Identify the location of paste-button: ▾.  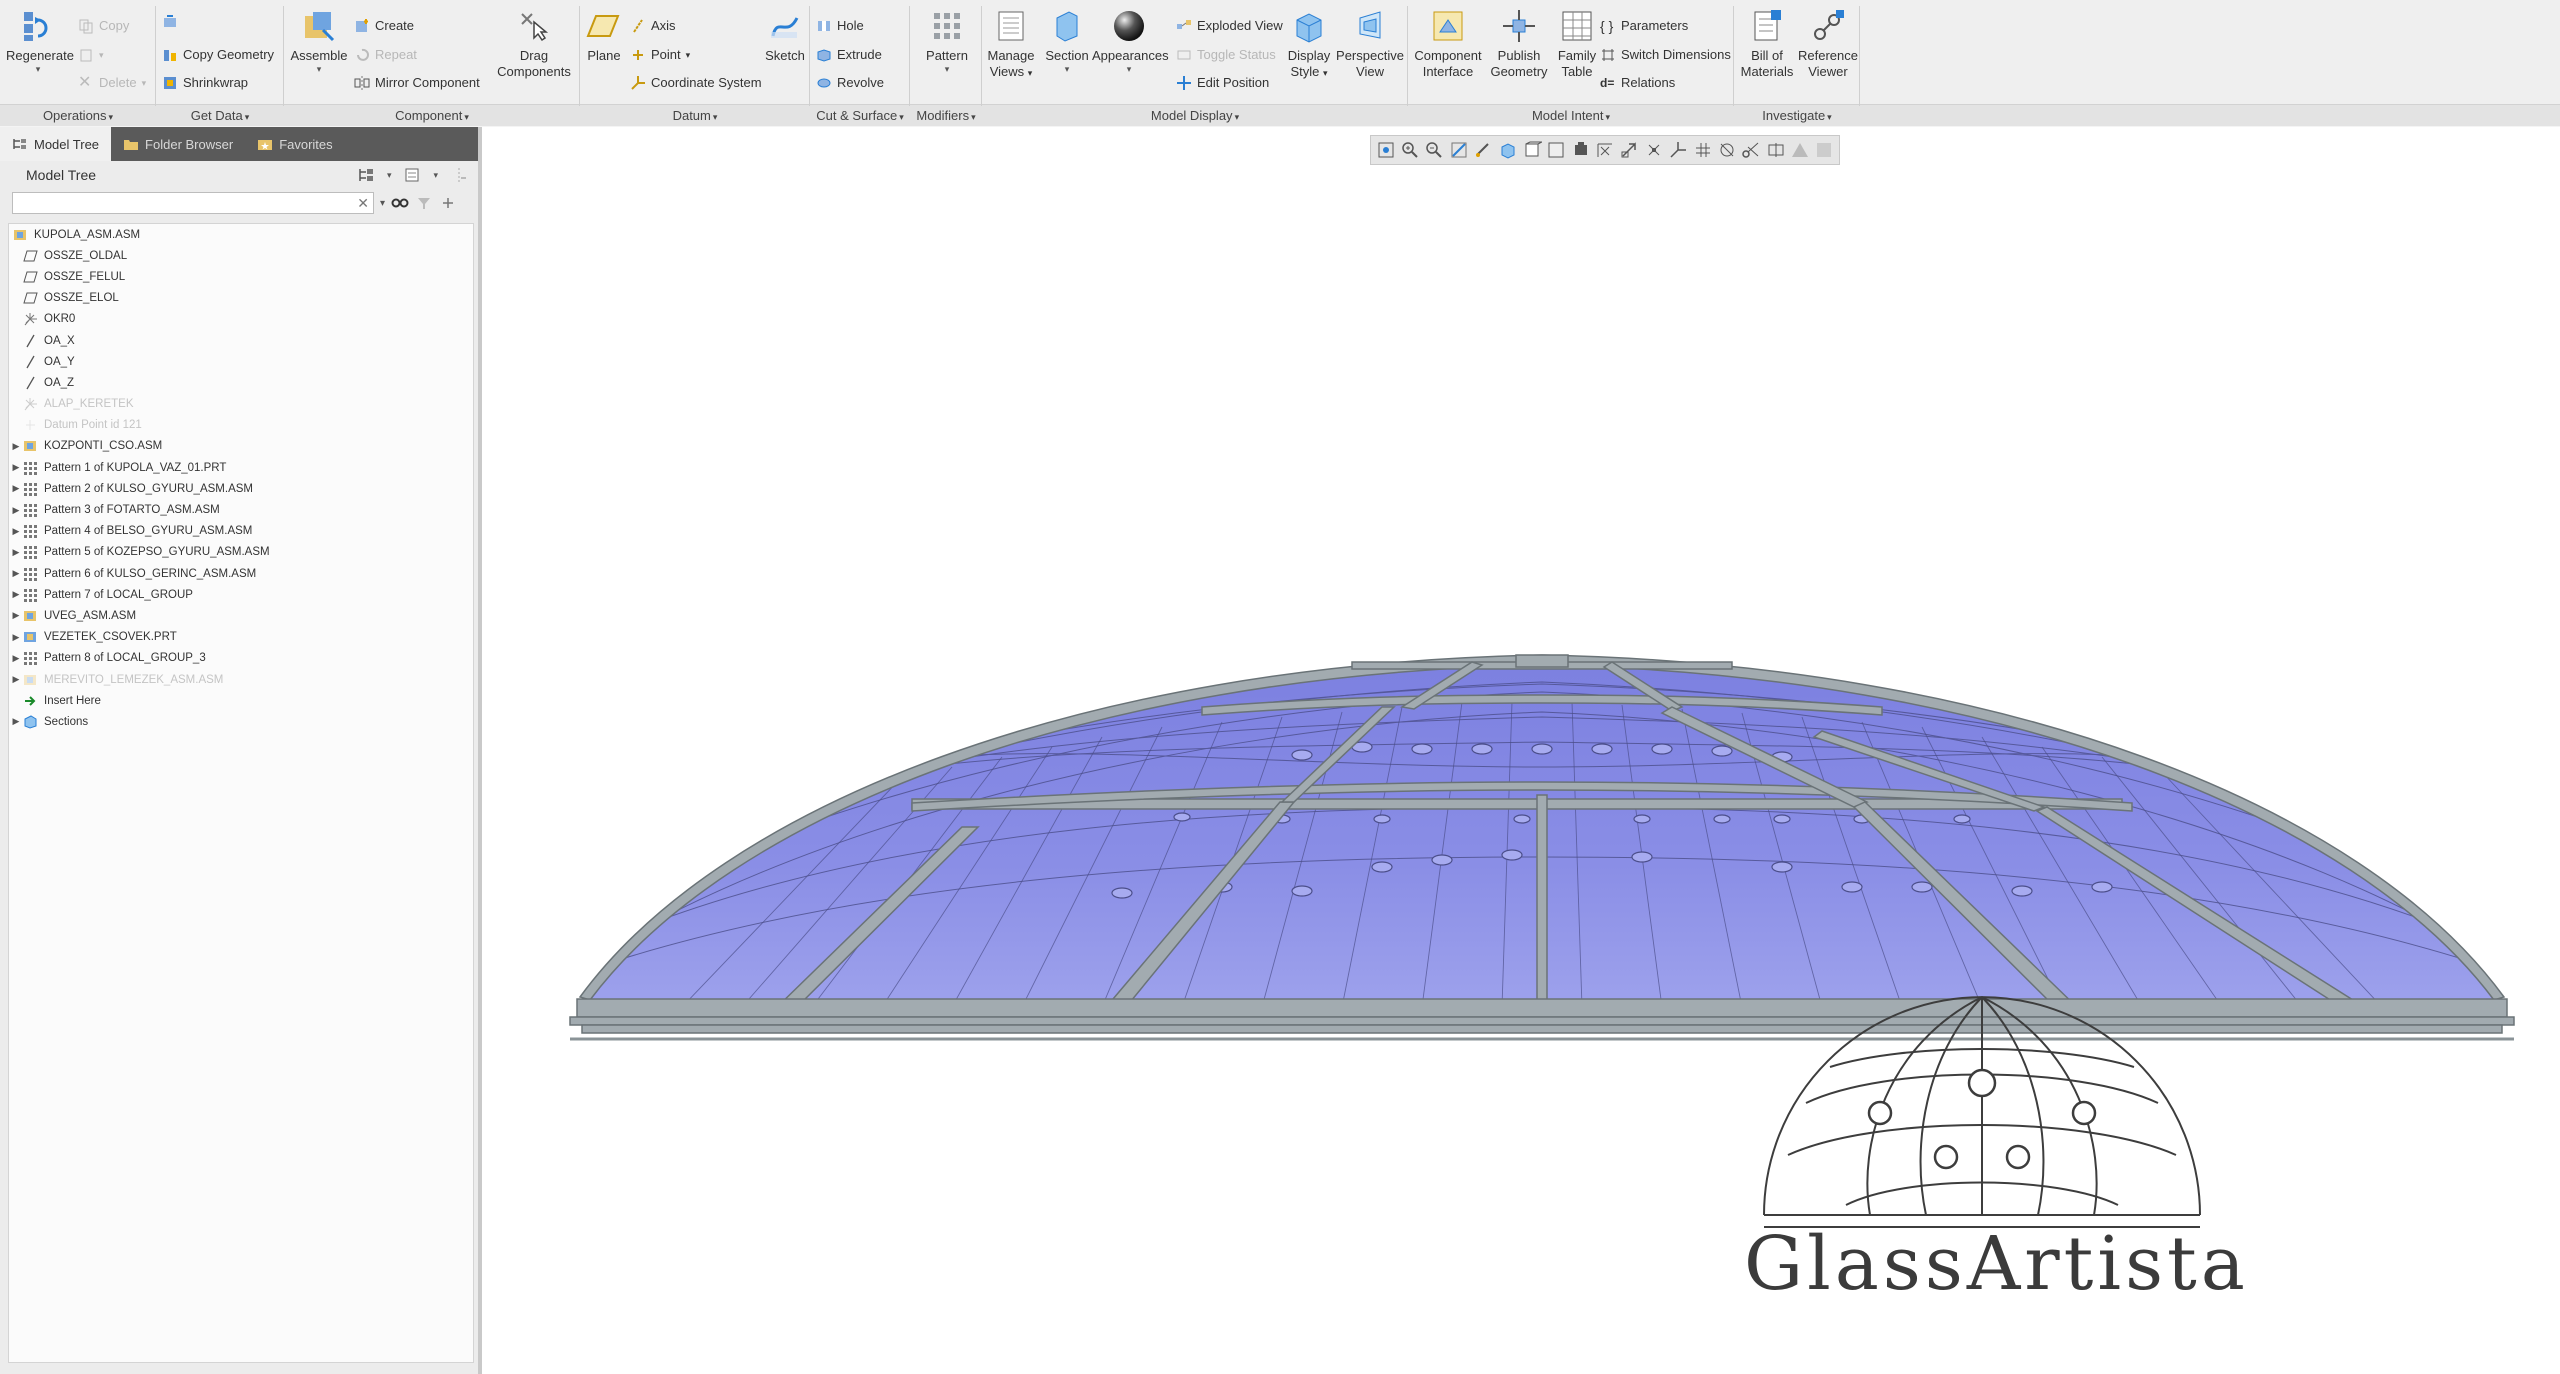
(91, 55).